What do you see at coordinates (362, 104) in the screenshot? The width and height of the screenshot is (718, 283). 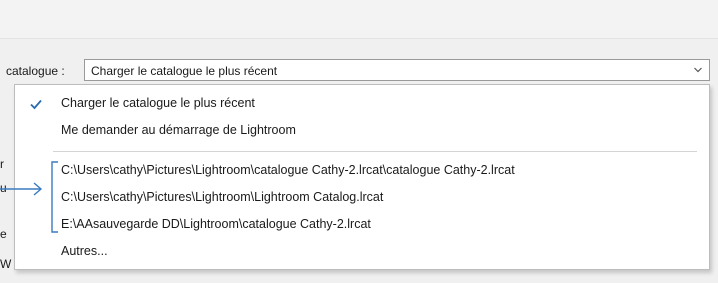 I see `menu-item-load-recent: Charger le catalogue le plus récent` at bounding box center [362, 104].